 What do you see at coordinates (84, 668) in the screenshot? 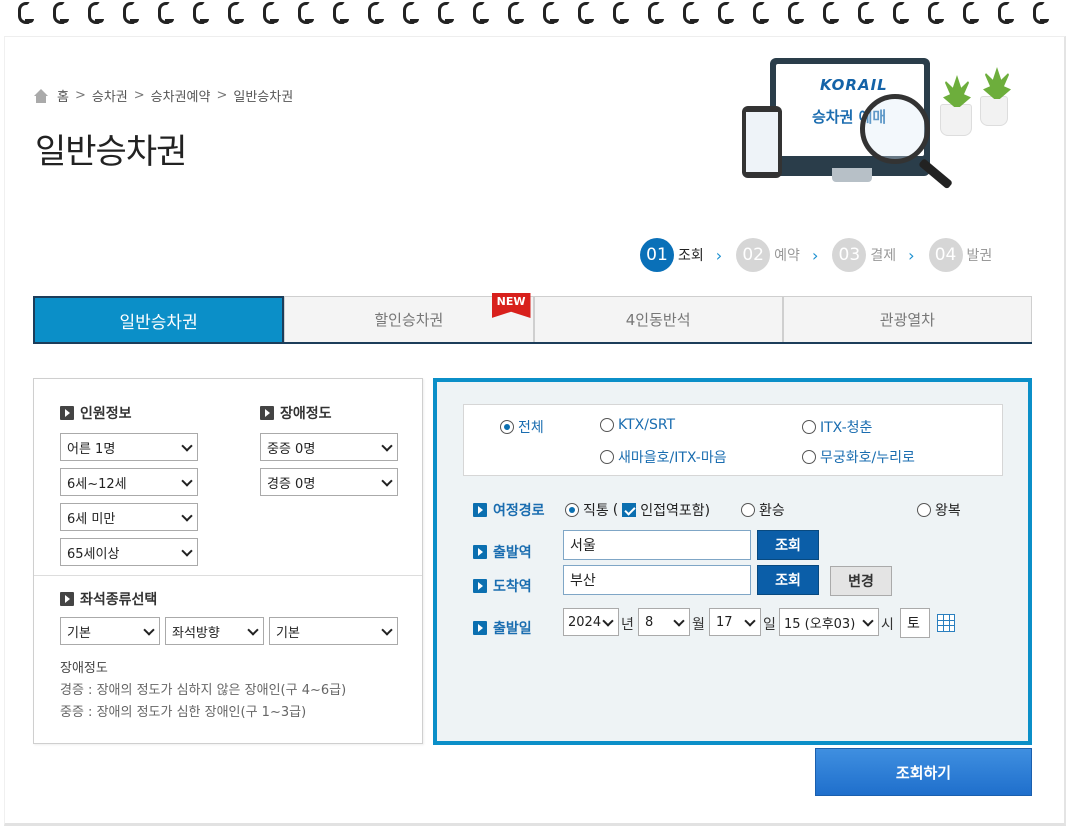
I see `info-title: 장애정도` at bounding box center [84, 668].